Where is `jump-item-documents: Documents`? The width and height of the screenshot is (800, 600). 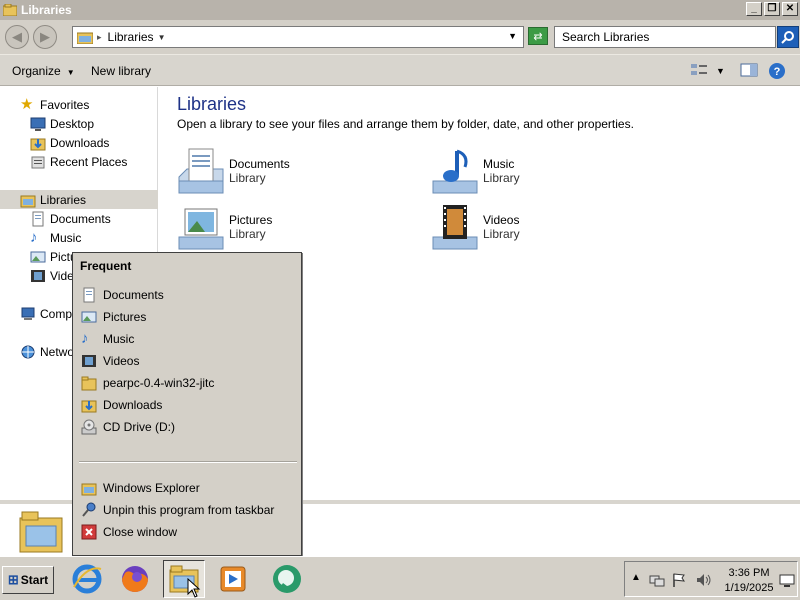 jump-item-documents: Documents is located at coordinates (122, 295).